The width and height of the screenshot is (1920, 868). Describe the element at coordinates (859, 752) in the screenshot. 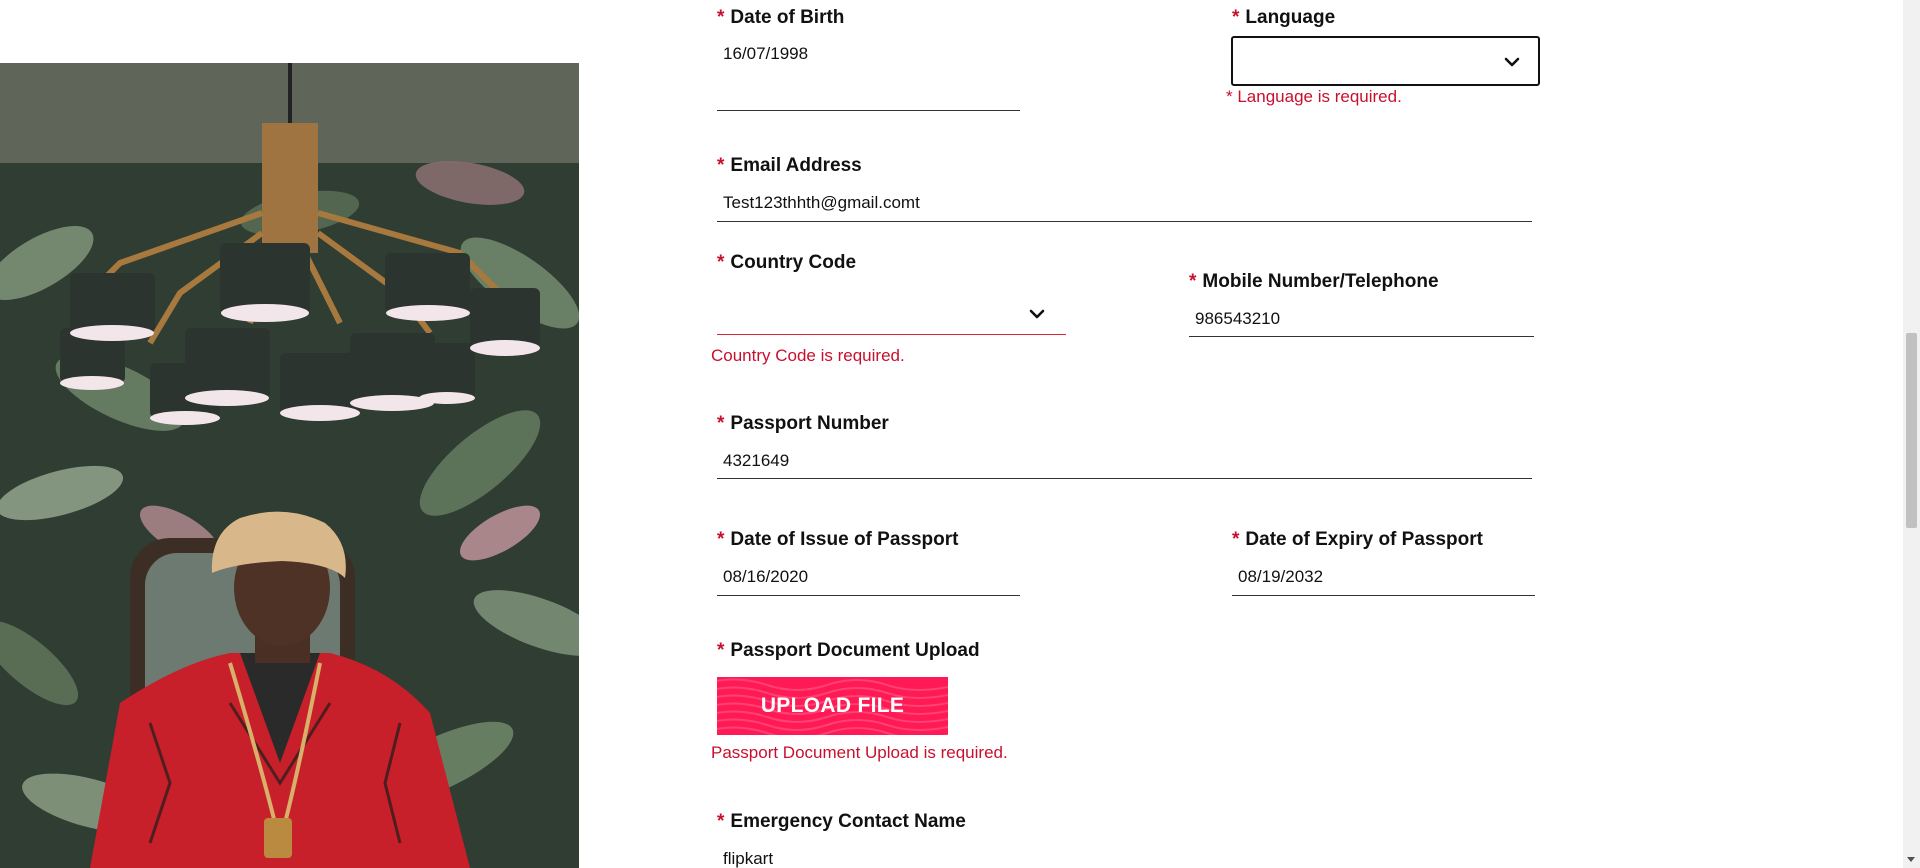

I see `passport-upload-error: Passport Document Upload is required.` at that location.